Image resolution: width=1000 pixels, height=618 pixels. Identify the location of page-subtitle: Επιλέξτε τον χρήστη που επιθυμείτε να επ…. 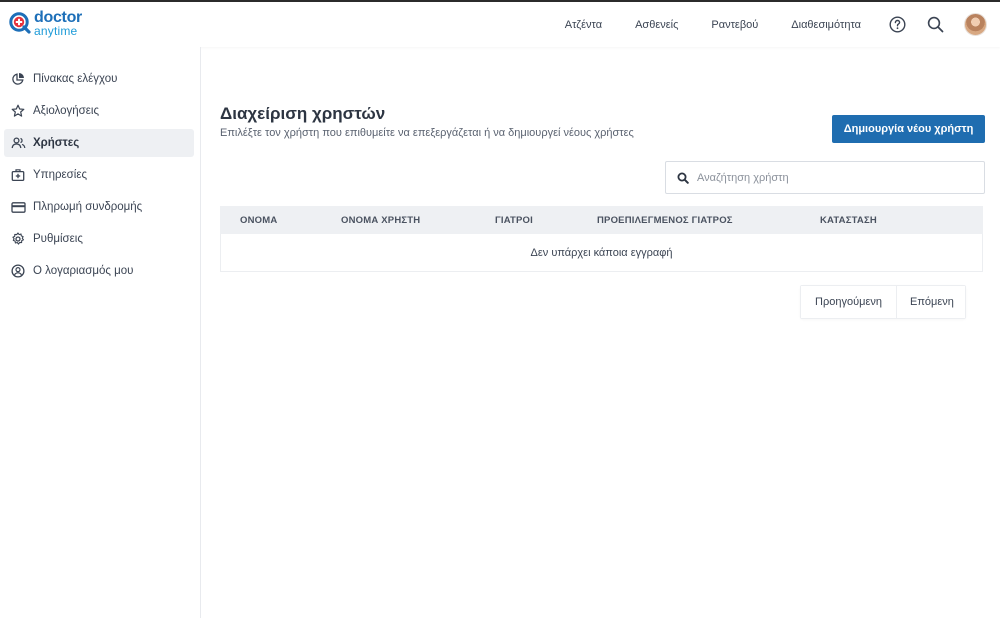
(427, 133).